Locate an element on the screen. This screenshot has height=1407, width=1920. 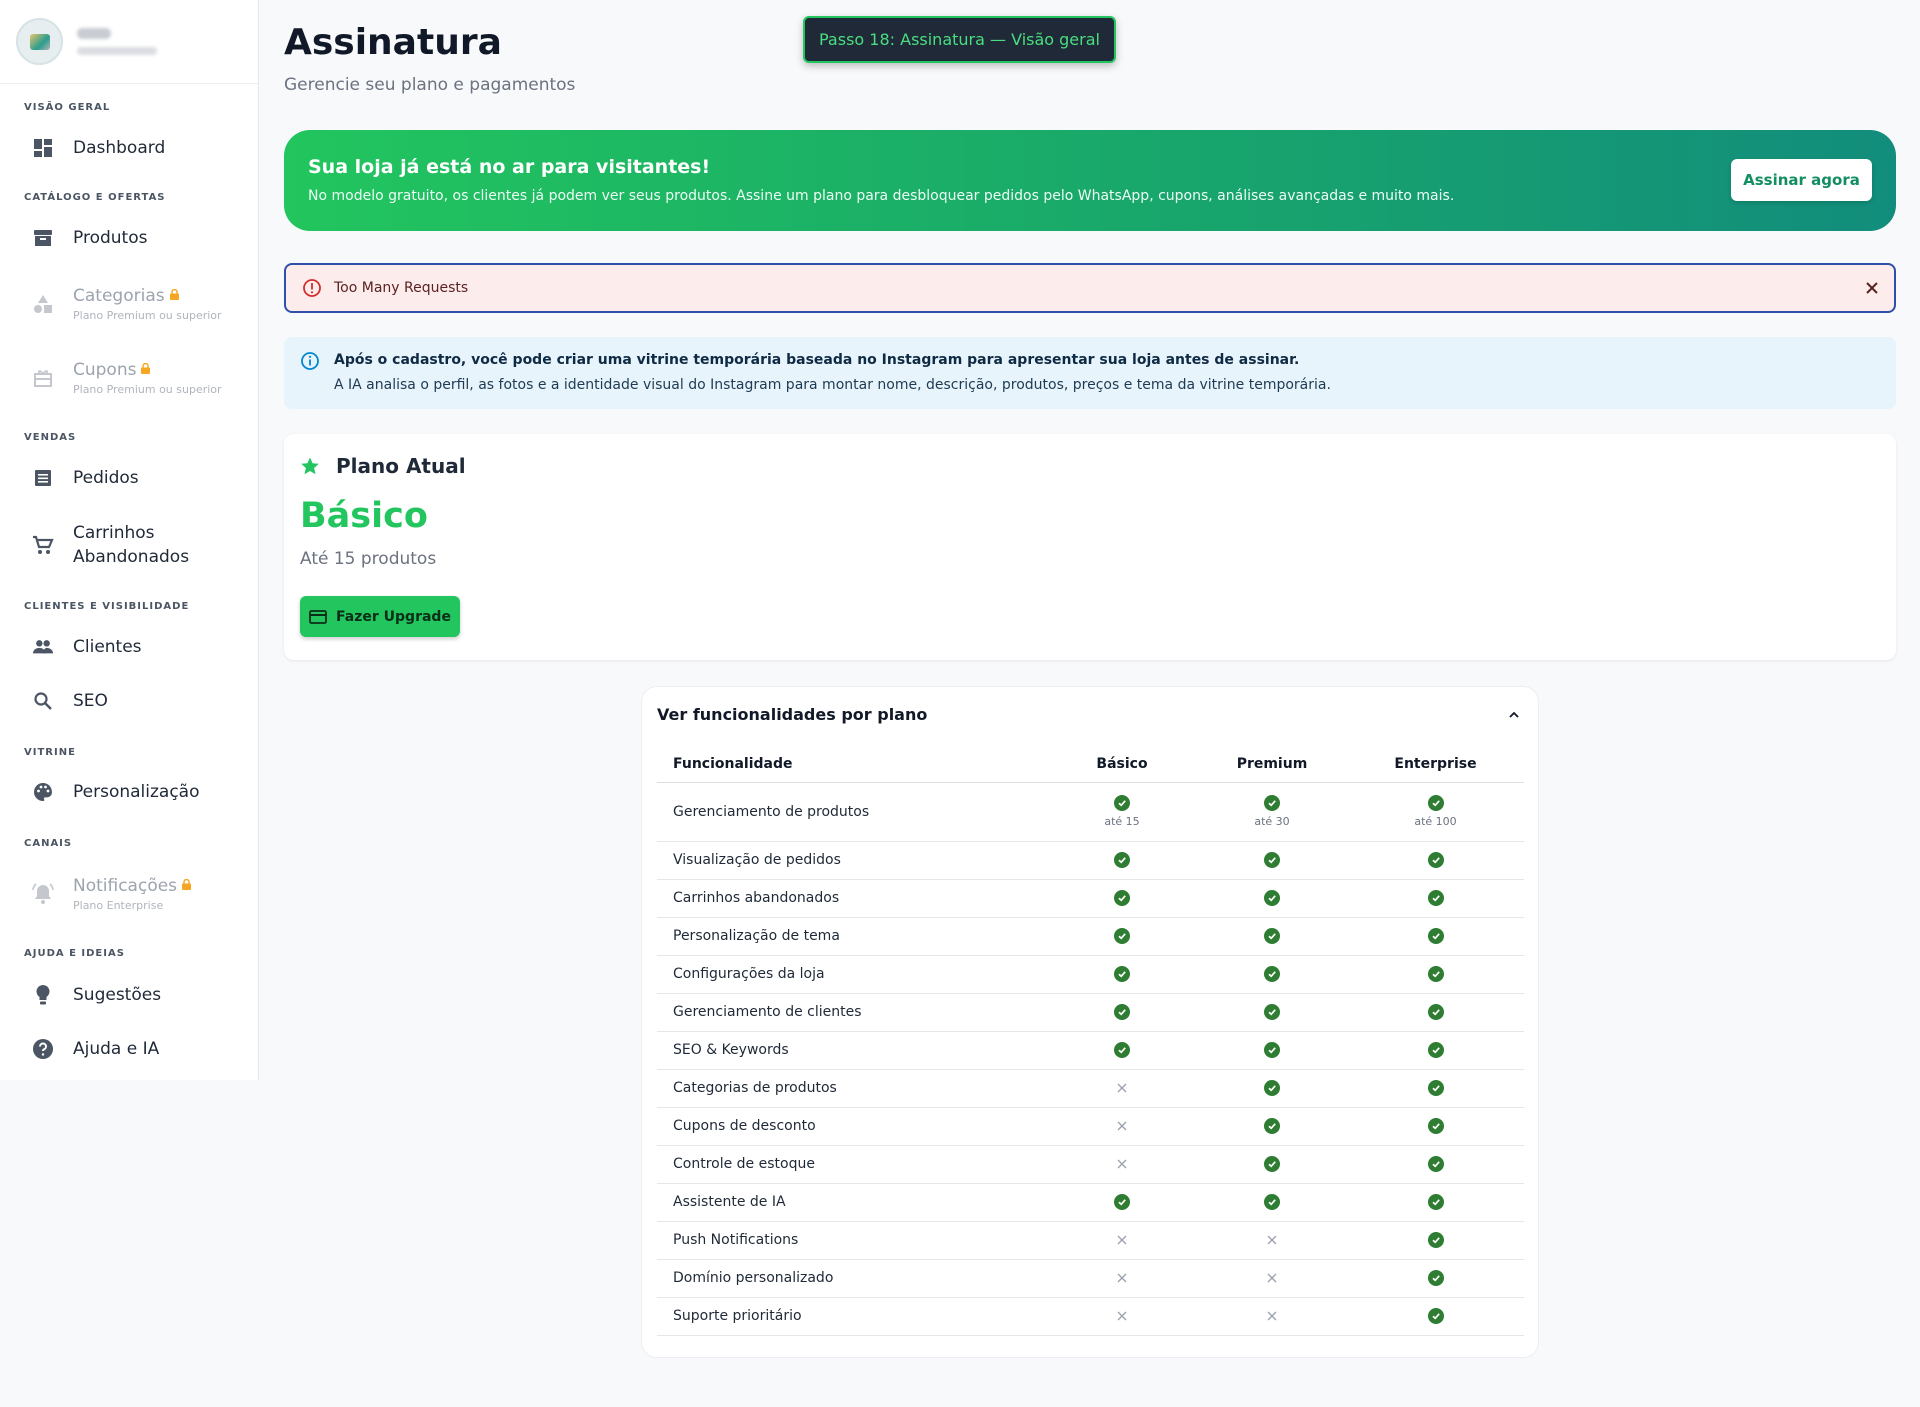
plan-availability-cell: até 100 is located at coordinates (1435, 812).